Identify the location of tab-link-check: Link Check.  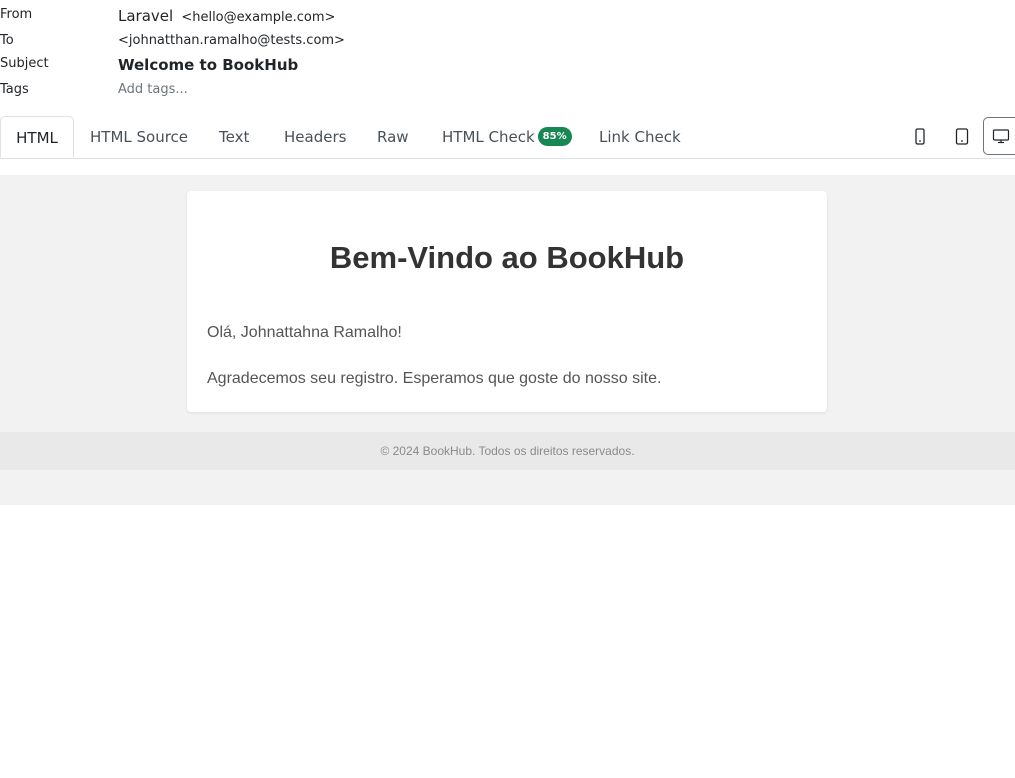
(640, 137).